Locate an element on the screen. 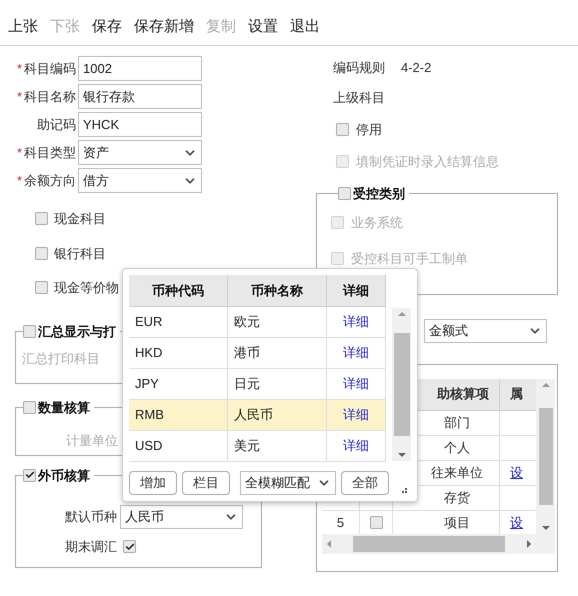  coding-rule-value: 4-2-2 is located at coordinates (416, 68).